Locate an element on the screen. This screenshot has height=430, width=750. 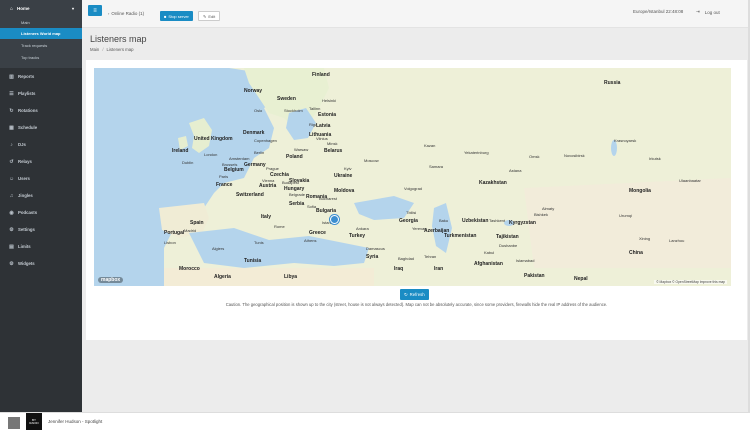
map-label: Uzbekistan is located at coordinates (475, 221).